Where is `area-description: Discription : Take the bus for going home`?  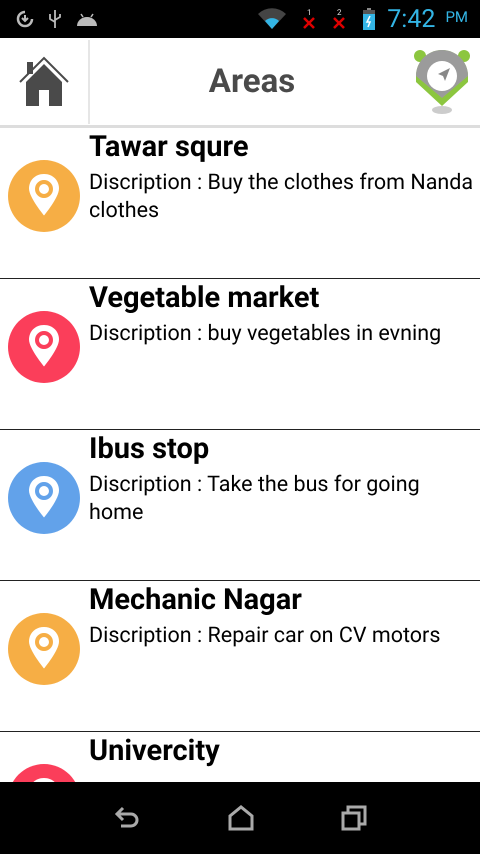 area-description: Discription : Take the bus for going home is located at coordinates (255, 499).